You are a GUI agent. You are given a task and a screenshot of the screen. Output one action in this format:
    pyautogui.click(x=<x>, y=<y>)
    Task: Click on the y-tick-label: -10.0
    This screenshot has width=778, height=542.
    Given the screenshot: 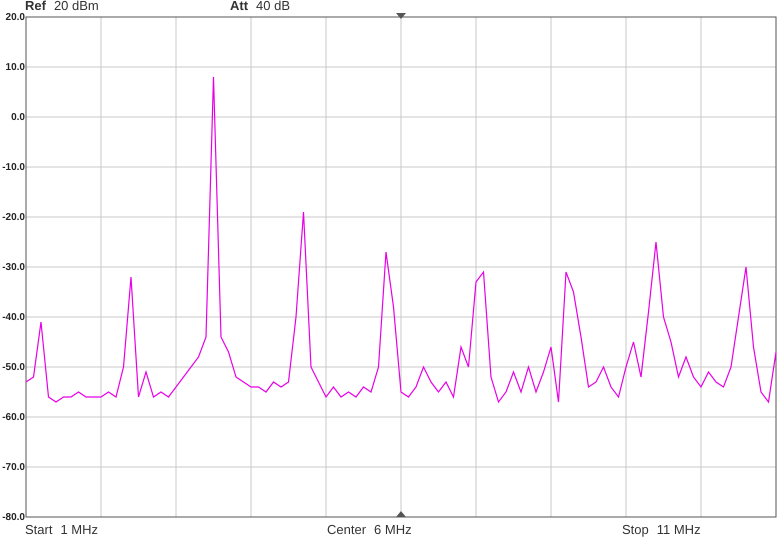 What is the action you would take?
    pyautogui.click(x=13, y=167)
    